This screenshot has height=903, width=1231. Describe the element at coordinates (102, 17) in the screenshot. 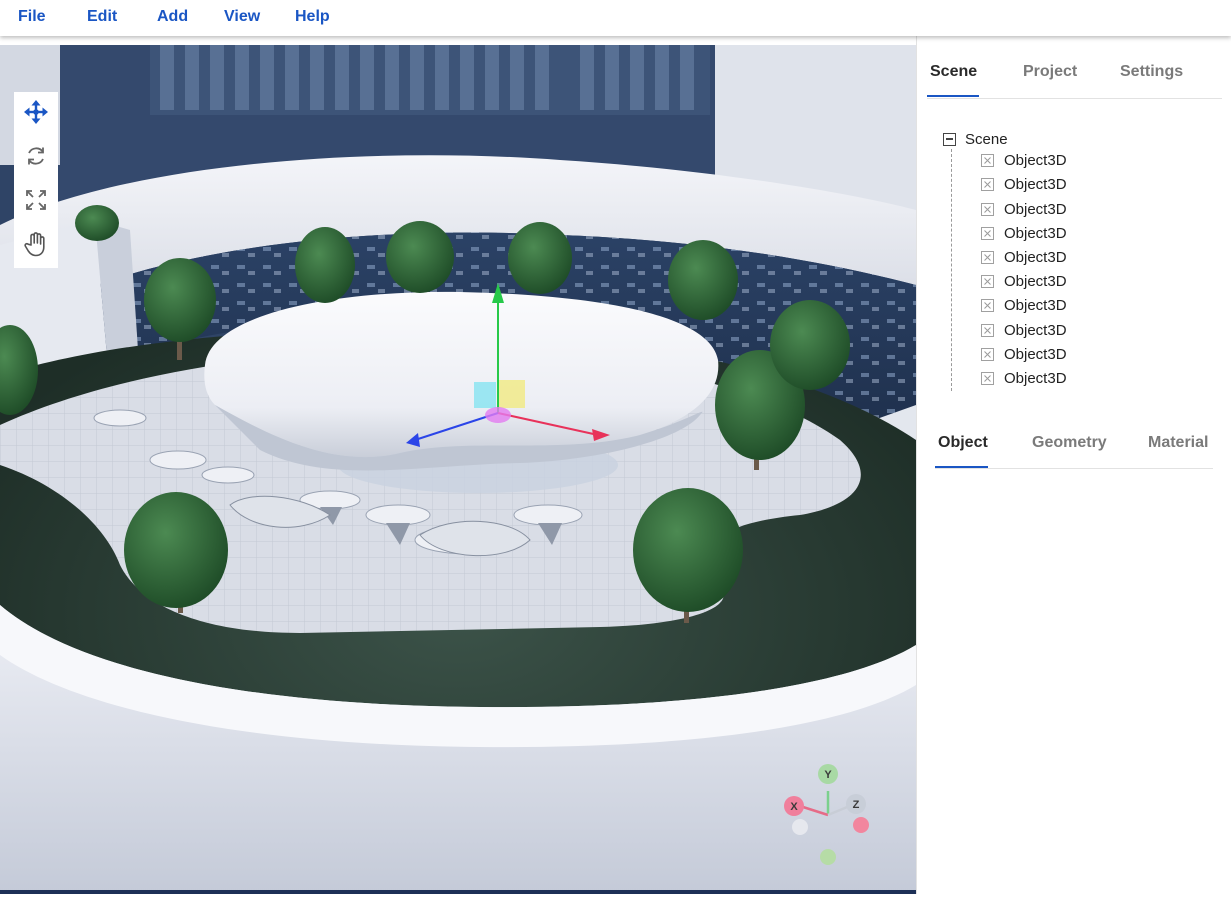

I see `menu-edit: Edit` at that location.